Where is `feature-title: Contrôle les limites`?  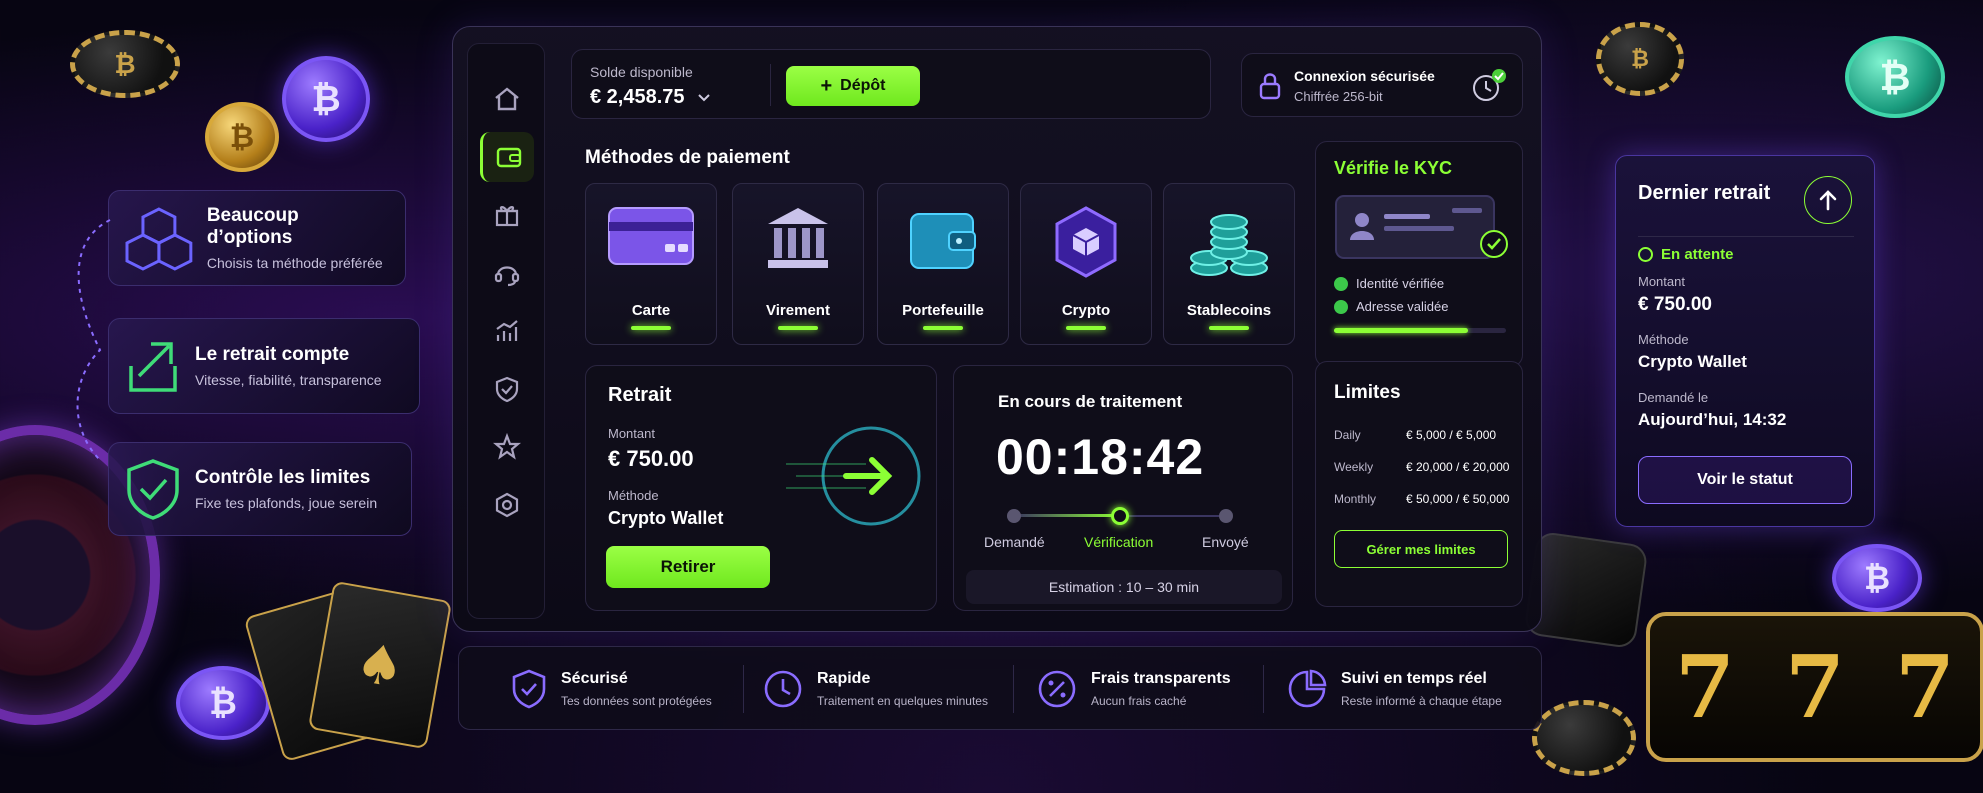 feature-title: Contrôle les limites is located at coordinates (283, 477).